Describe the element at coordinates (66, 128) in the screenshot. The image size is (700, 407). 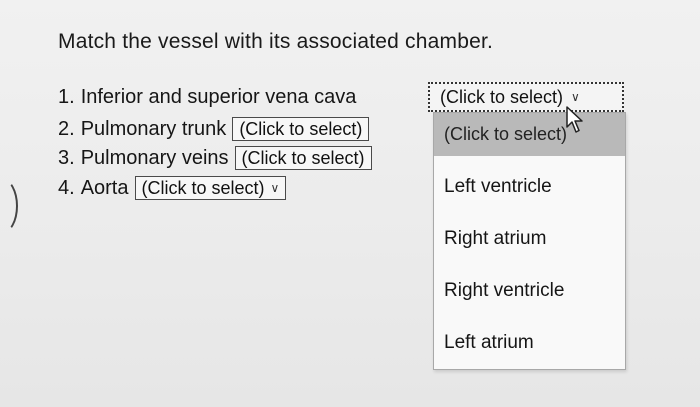
I see `row-number: 2.` at that location.